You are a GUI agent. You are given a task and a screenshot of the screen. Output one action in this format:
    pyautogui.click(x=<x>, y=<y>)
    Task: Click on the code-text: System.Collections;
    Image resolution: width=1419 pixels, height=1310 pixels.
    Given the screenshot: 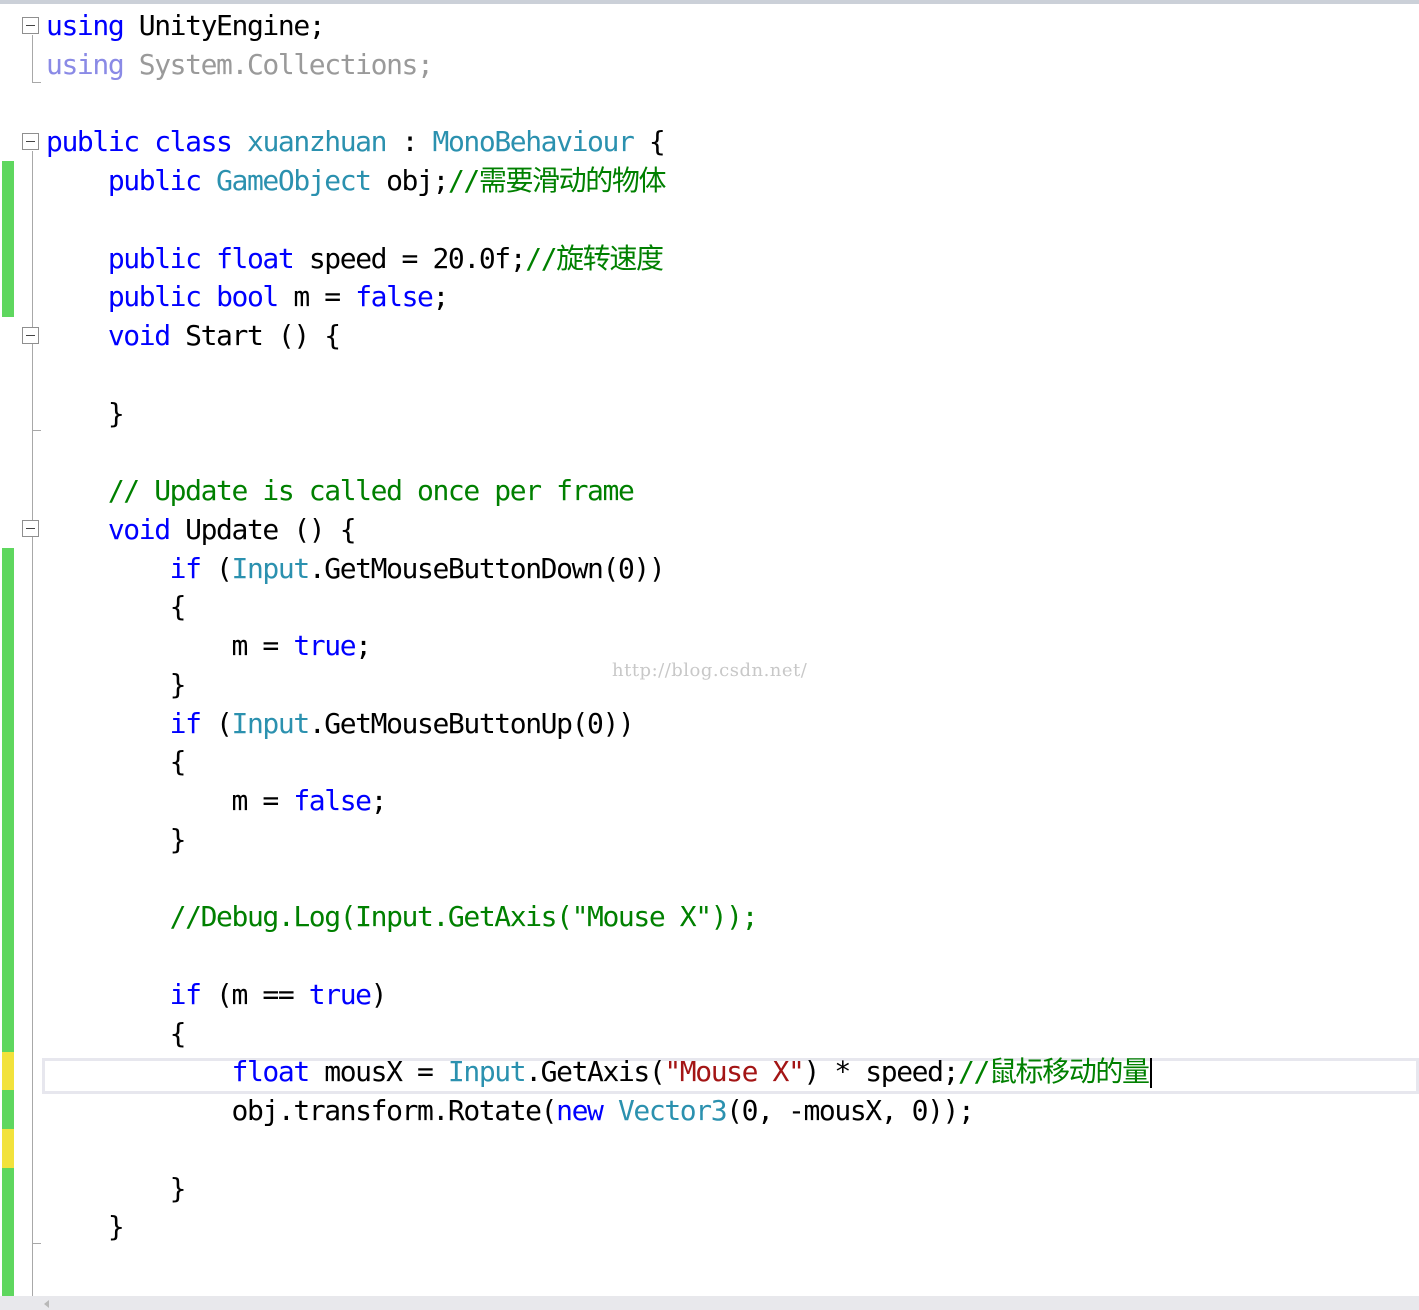 What is the action you would take?
    pyautogui.click(x=278, y=64)
    